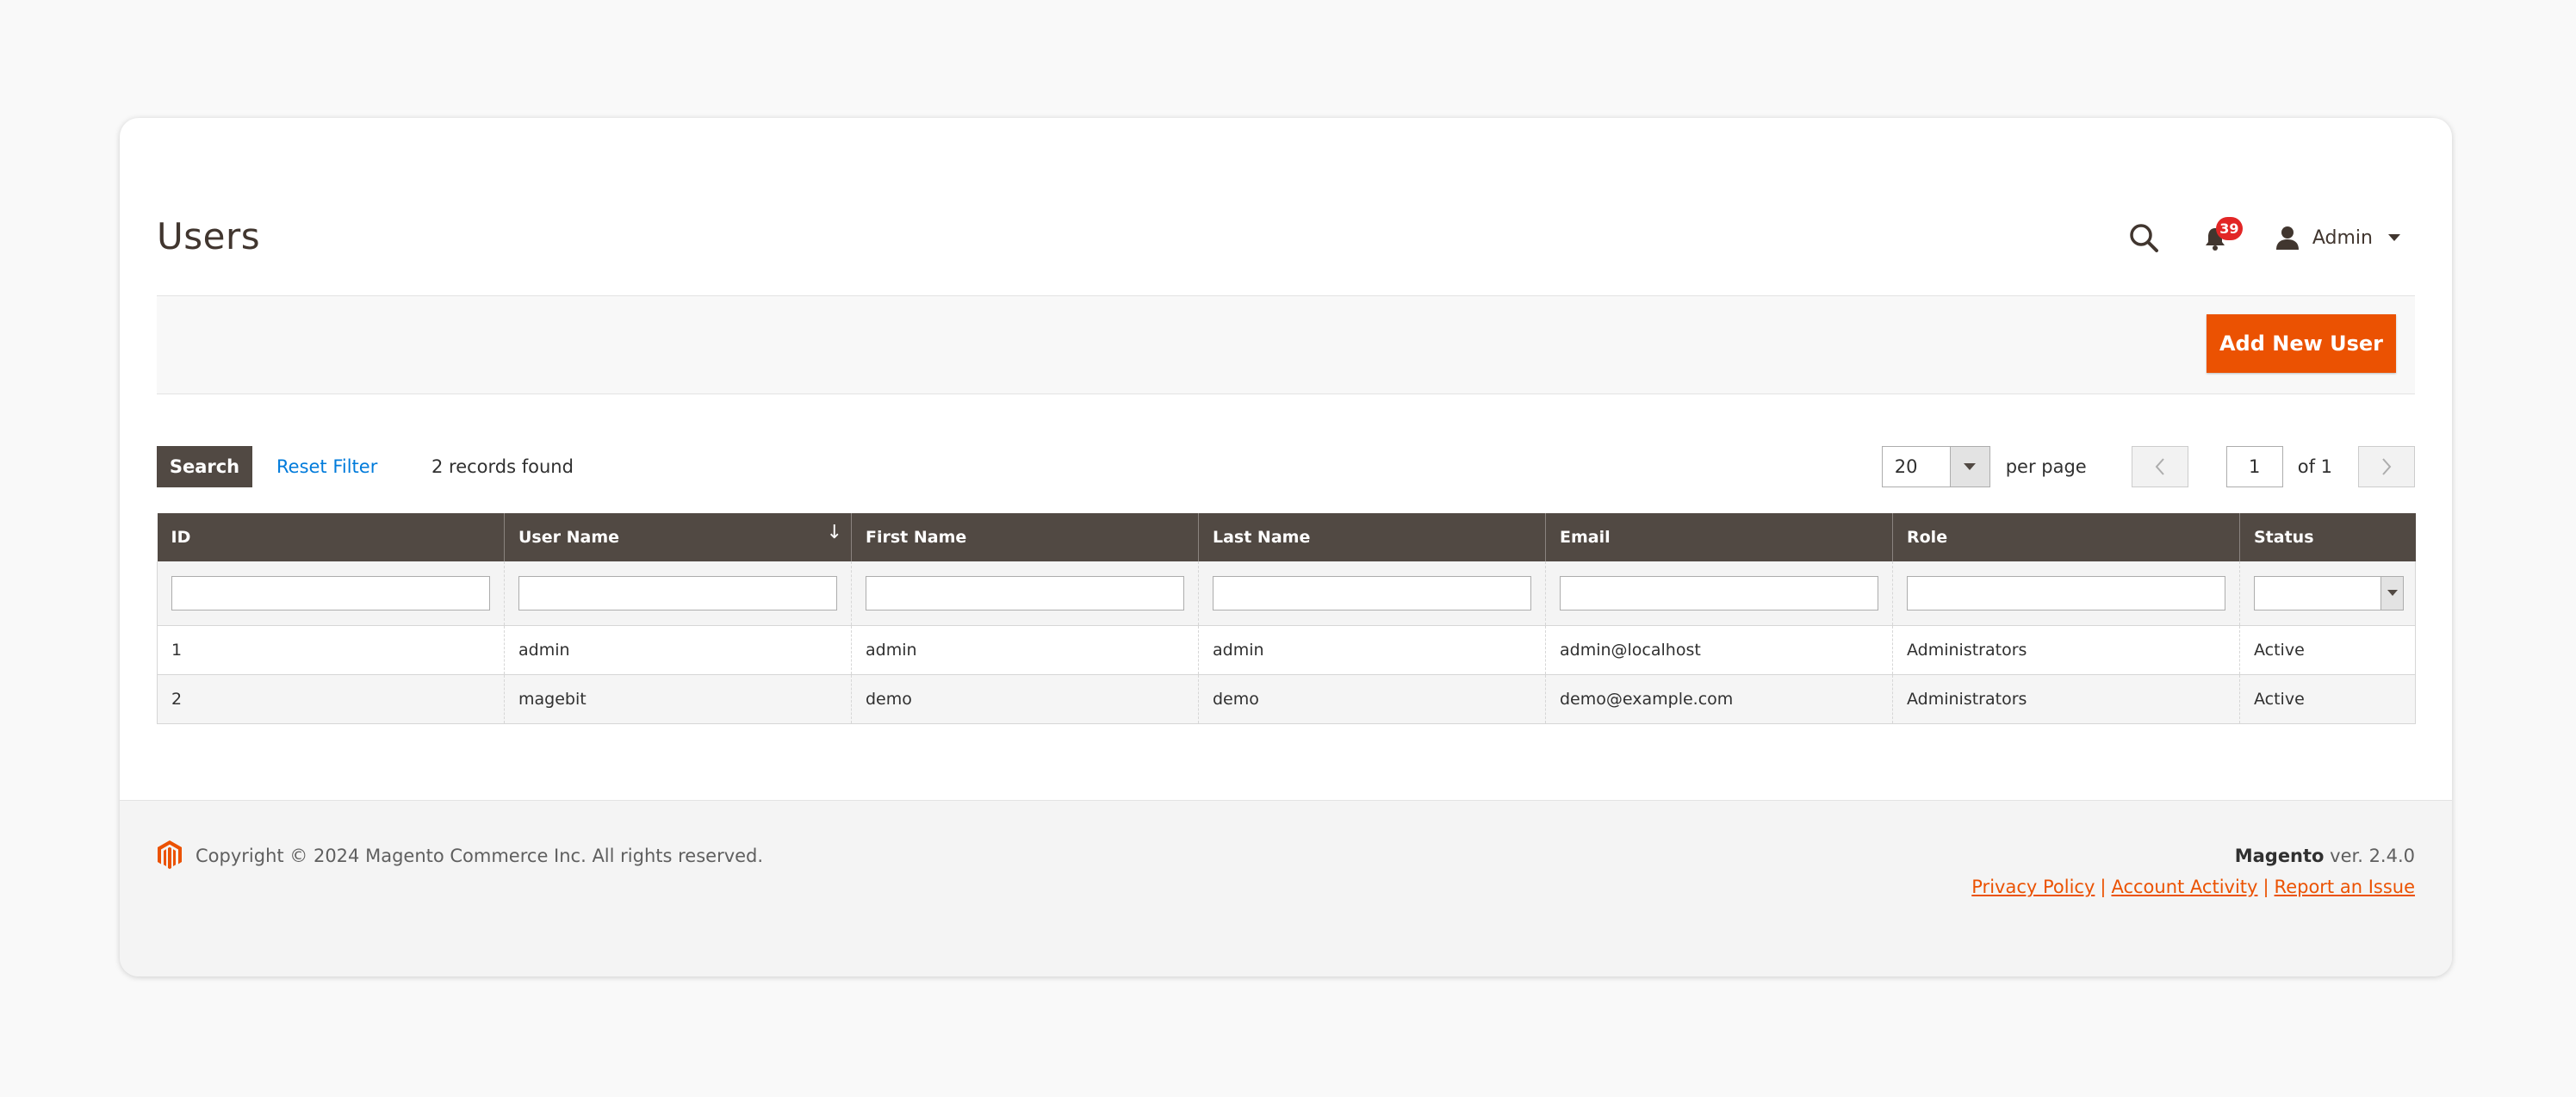  What do you see at coordinates (2301, 344) in the screenshot?
I see `add-new-user-button: Add New User` at bounding box center [2301, 344].